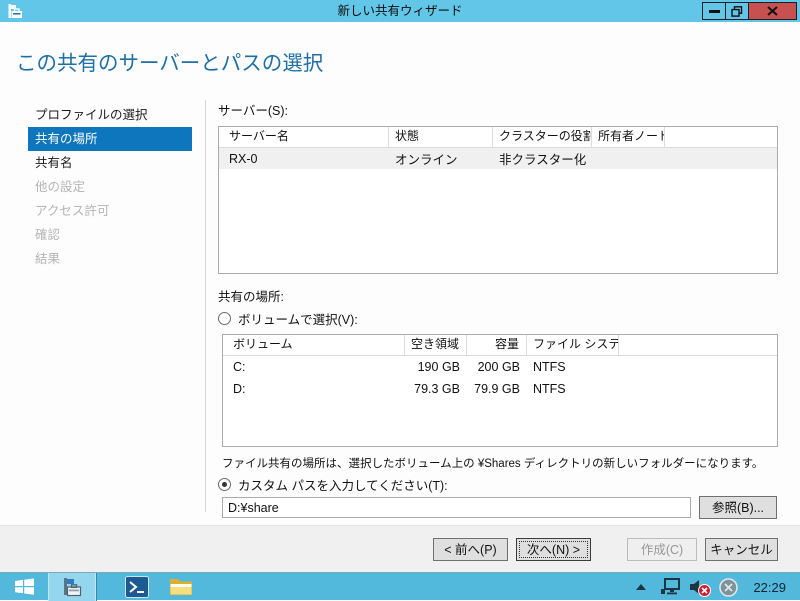  What do you see at coordinates (671, 587) in the screenshot?
I see `network-icon` at bounding box center [671, 587].